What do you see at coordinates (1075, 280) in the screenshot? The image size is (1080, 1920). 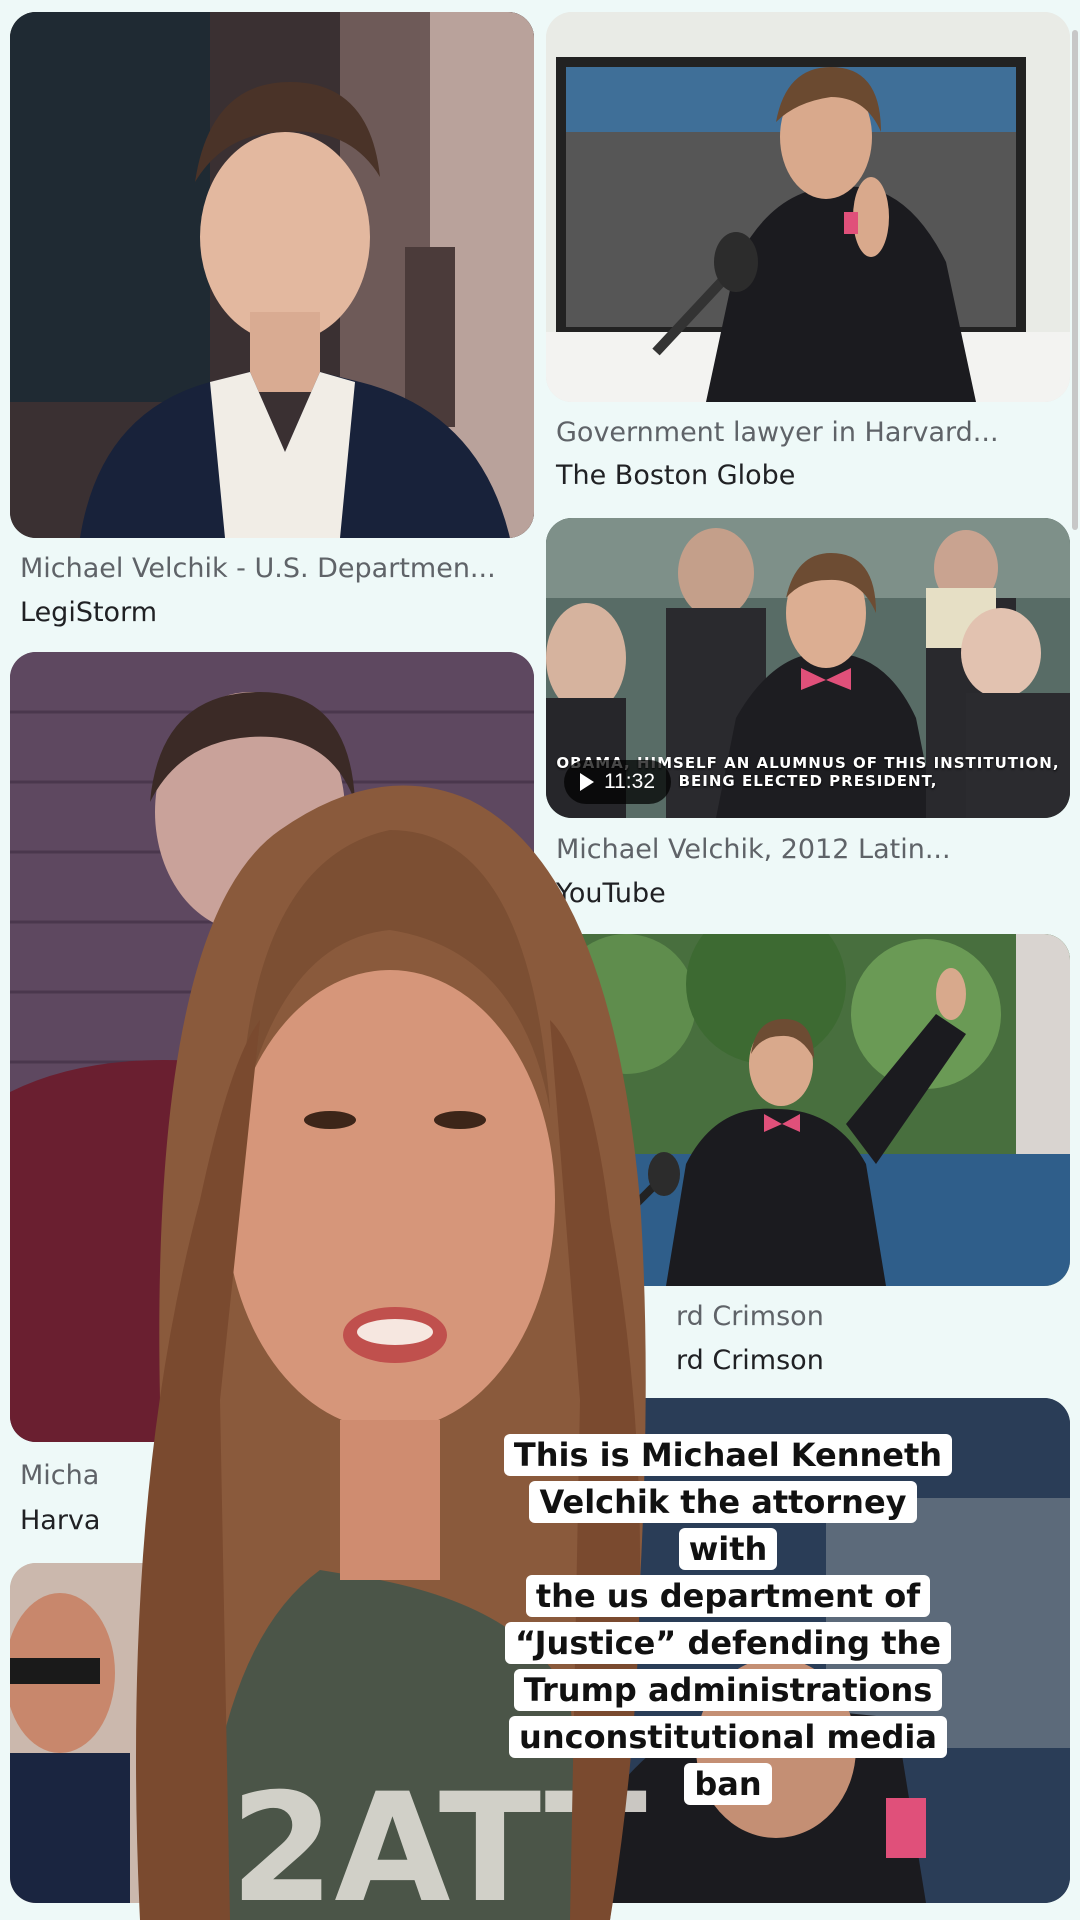 I see `scrollbar` at bounding box center [1075, 280].